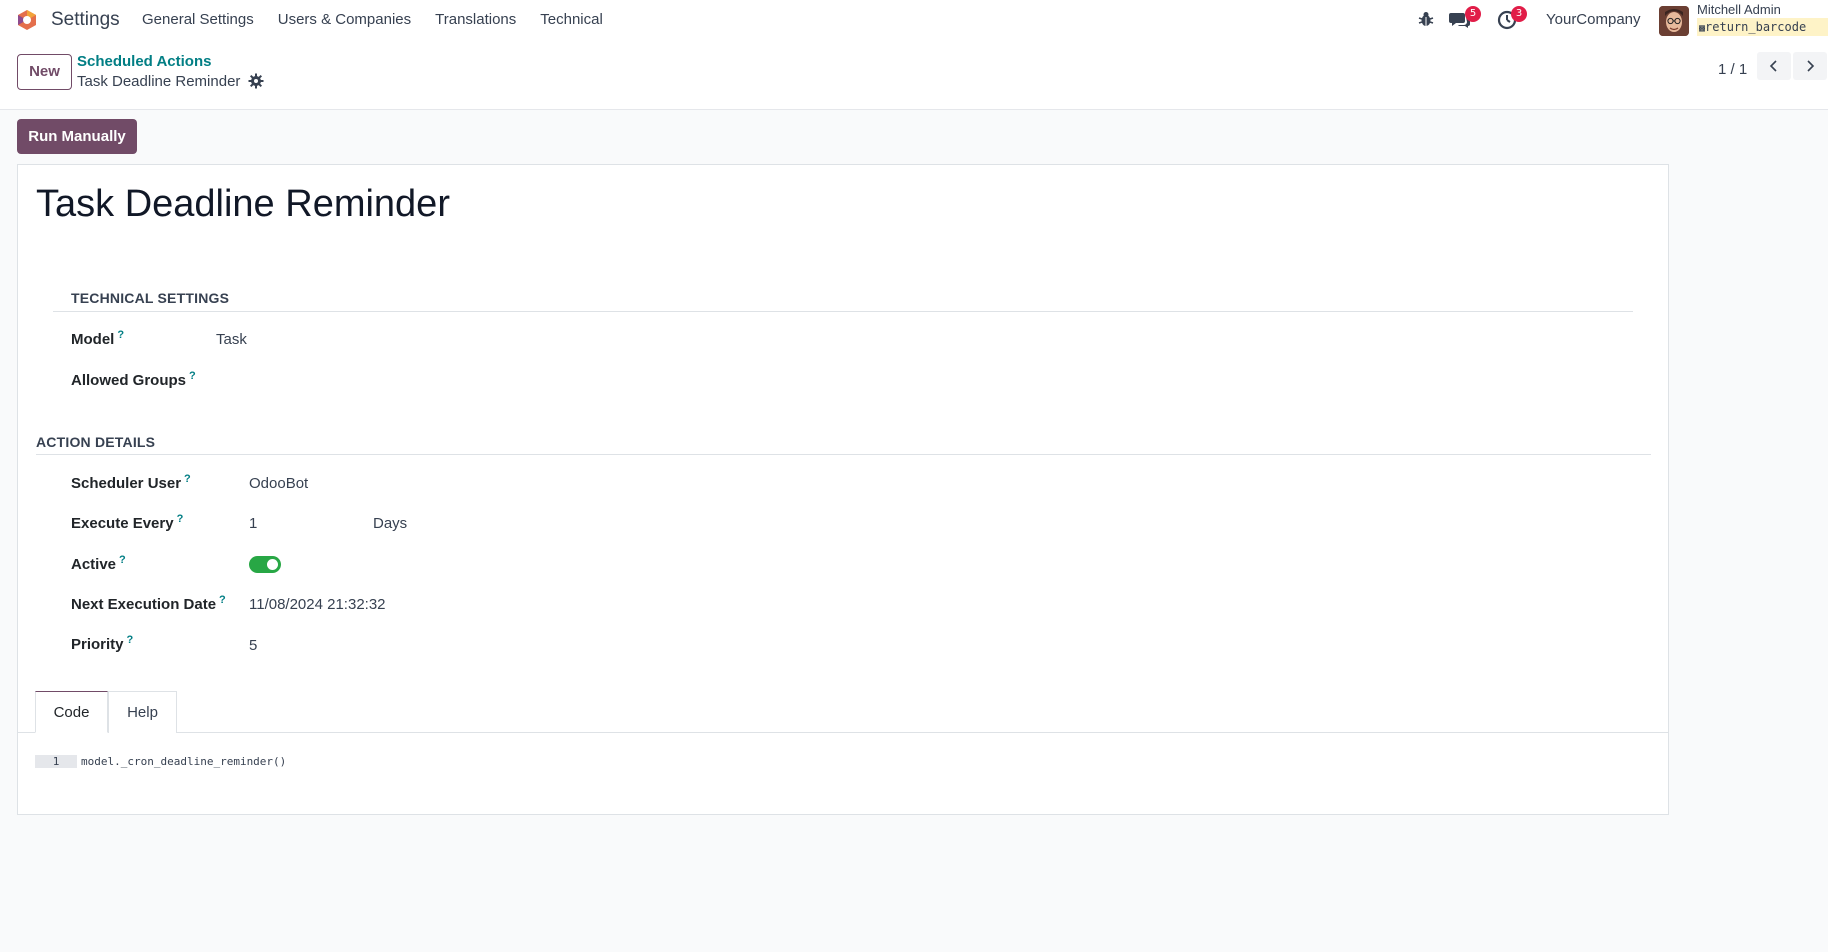 The width and height of the screenshot is (1828, 952). What do you see at coordinates (98, 563) in the screenshot?
I see `active-label: Active?` at bounding box center [98, 563].